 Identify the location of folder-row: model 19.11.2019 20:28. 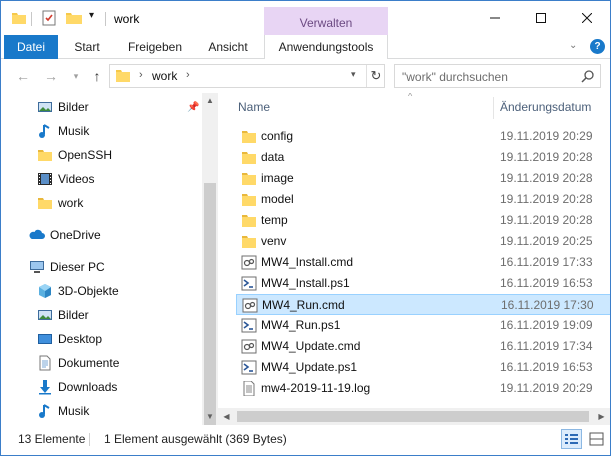
(423, 199).